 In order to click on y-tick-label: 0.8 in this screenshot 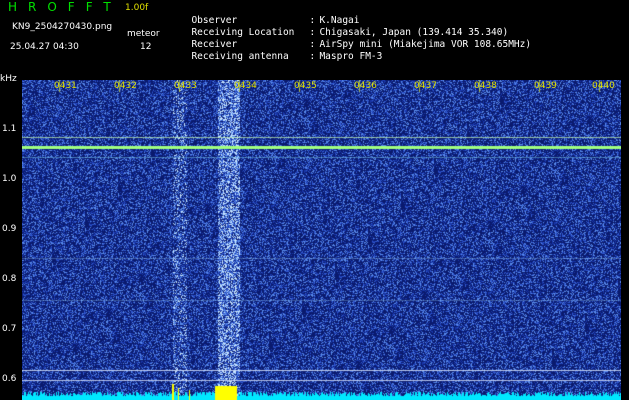, I will do `click(9, 279)`.